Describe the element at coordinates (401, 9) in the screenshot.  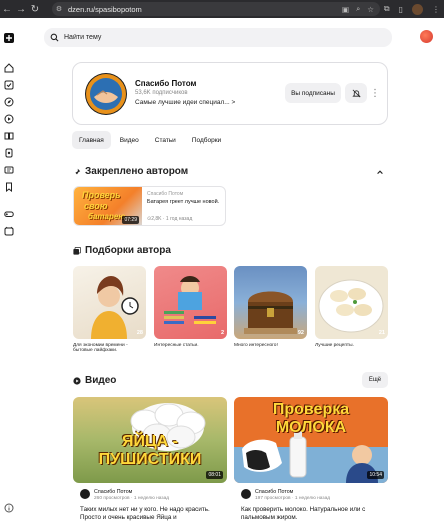
I see `sidebar-toggle-icon: ▯` at that location.